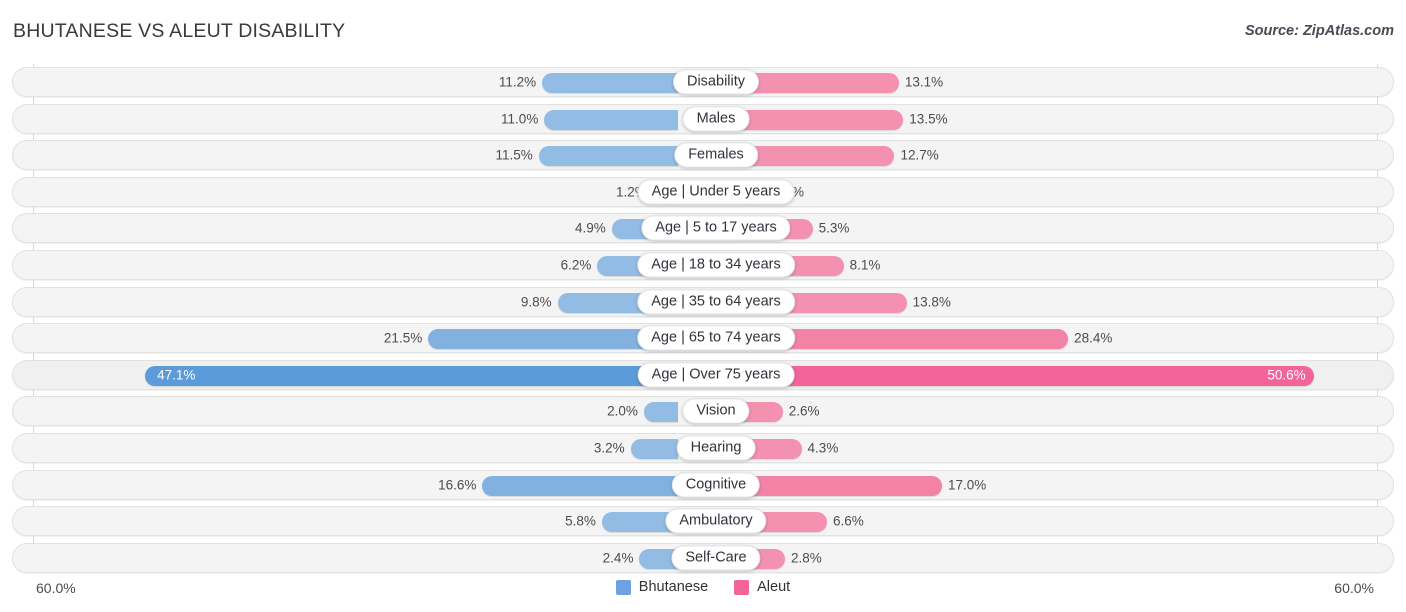 The width and height of the screenshot is (1406, 612). What do you see at coordinates (848, 521) in the screenshot?
I see `bar-value-aleut: 6.6%` at bounding box center [848, 521].